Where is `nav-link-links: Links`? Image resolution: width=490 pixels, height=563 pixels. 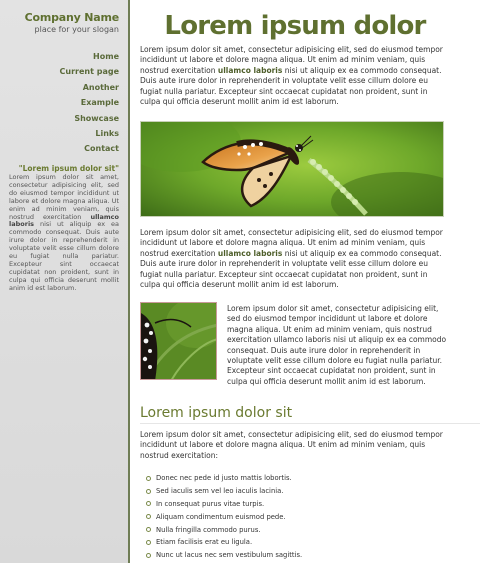 nav-link-links: Links is located at coordinates (107, 133).